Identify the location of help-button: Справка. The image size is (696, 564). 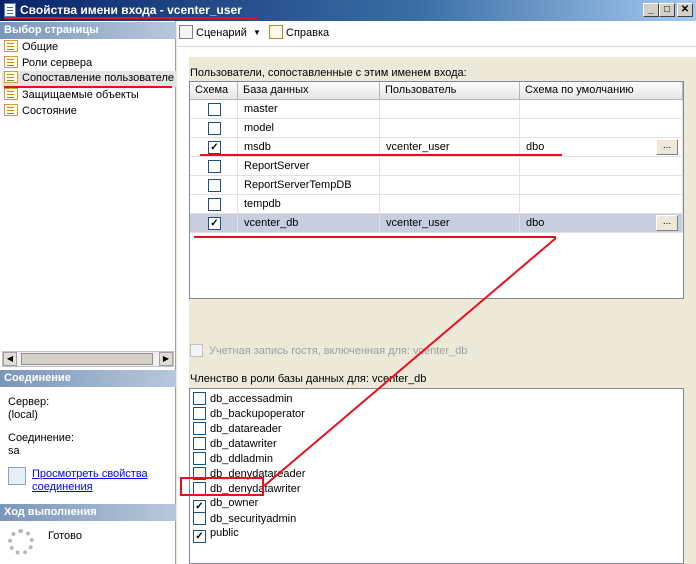
(299, 34).